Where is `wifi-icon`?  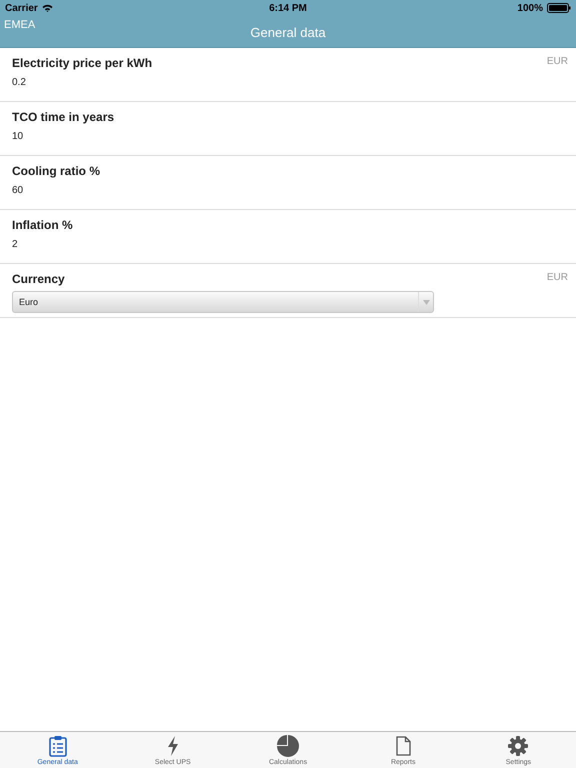 wifi-icon is located at coordinates (47, 8).